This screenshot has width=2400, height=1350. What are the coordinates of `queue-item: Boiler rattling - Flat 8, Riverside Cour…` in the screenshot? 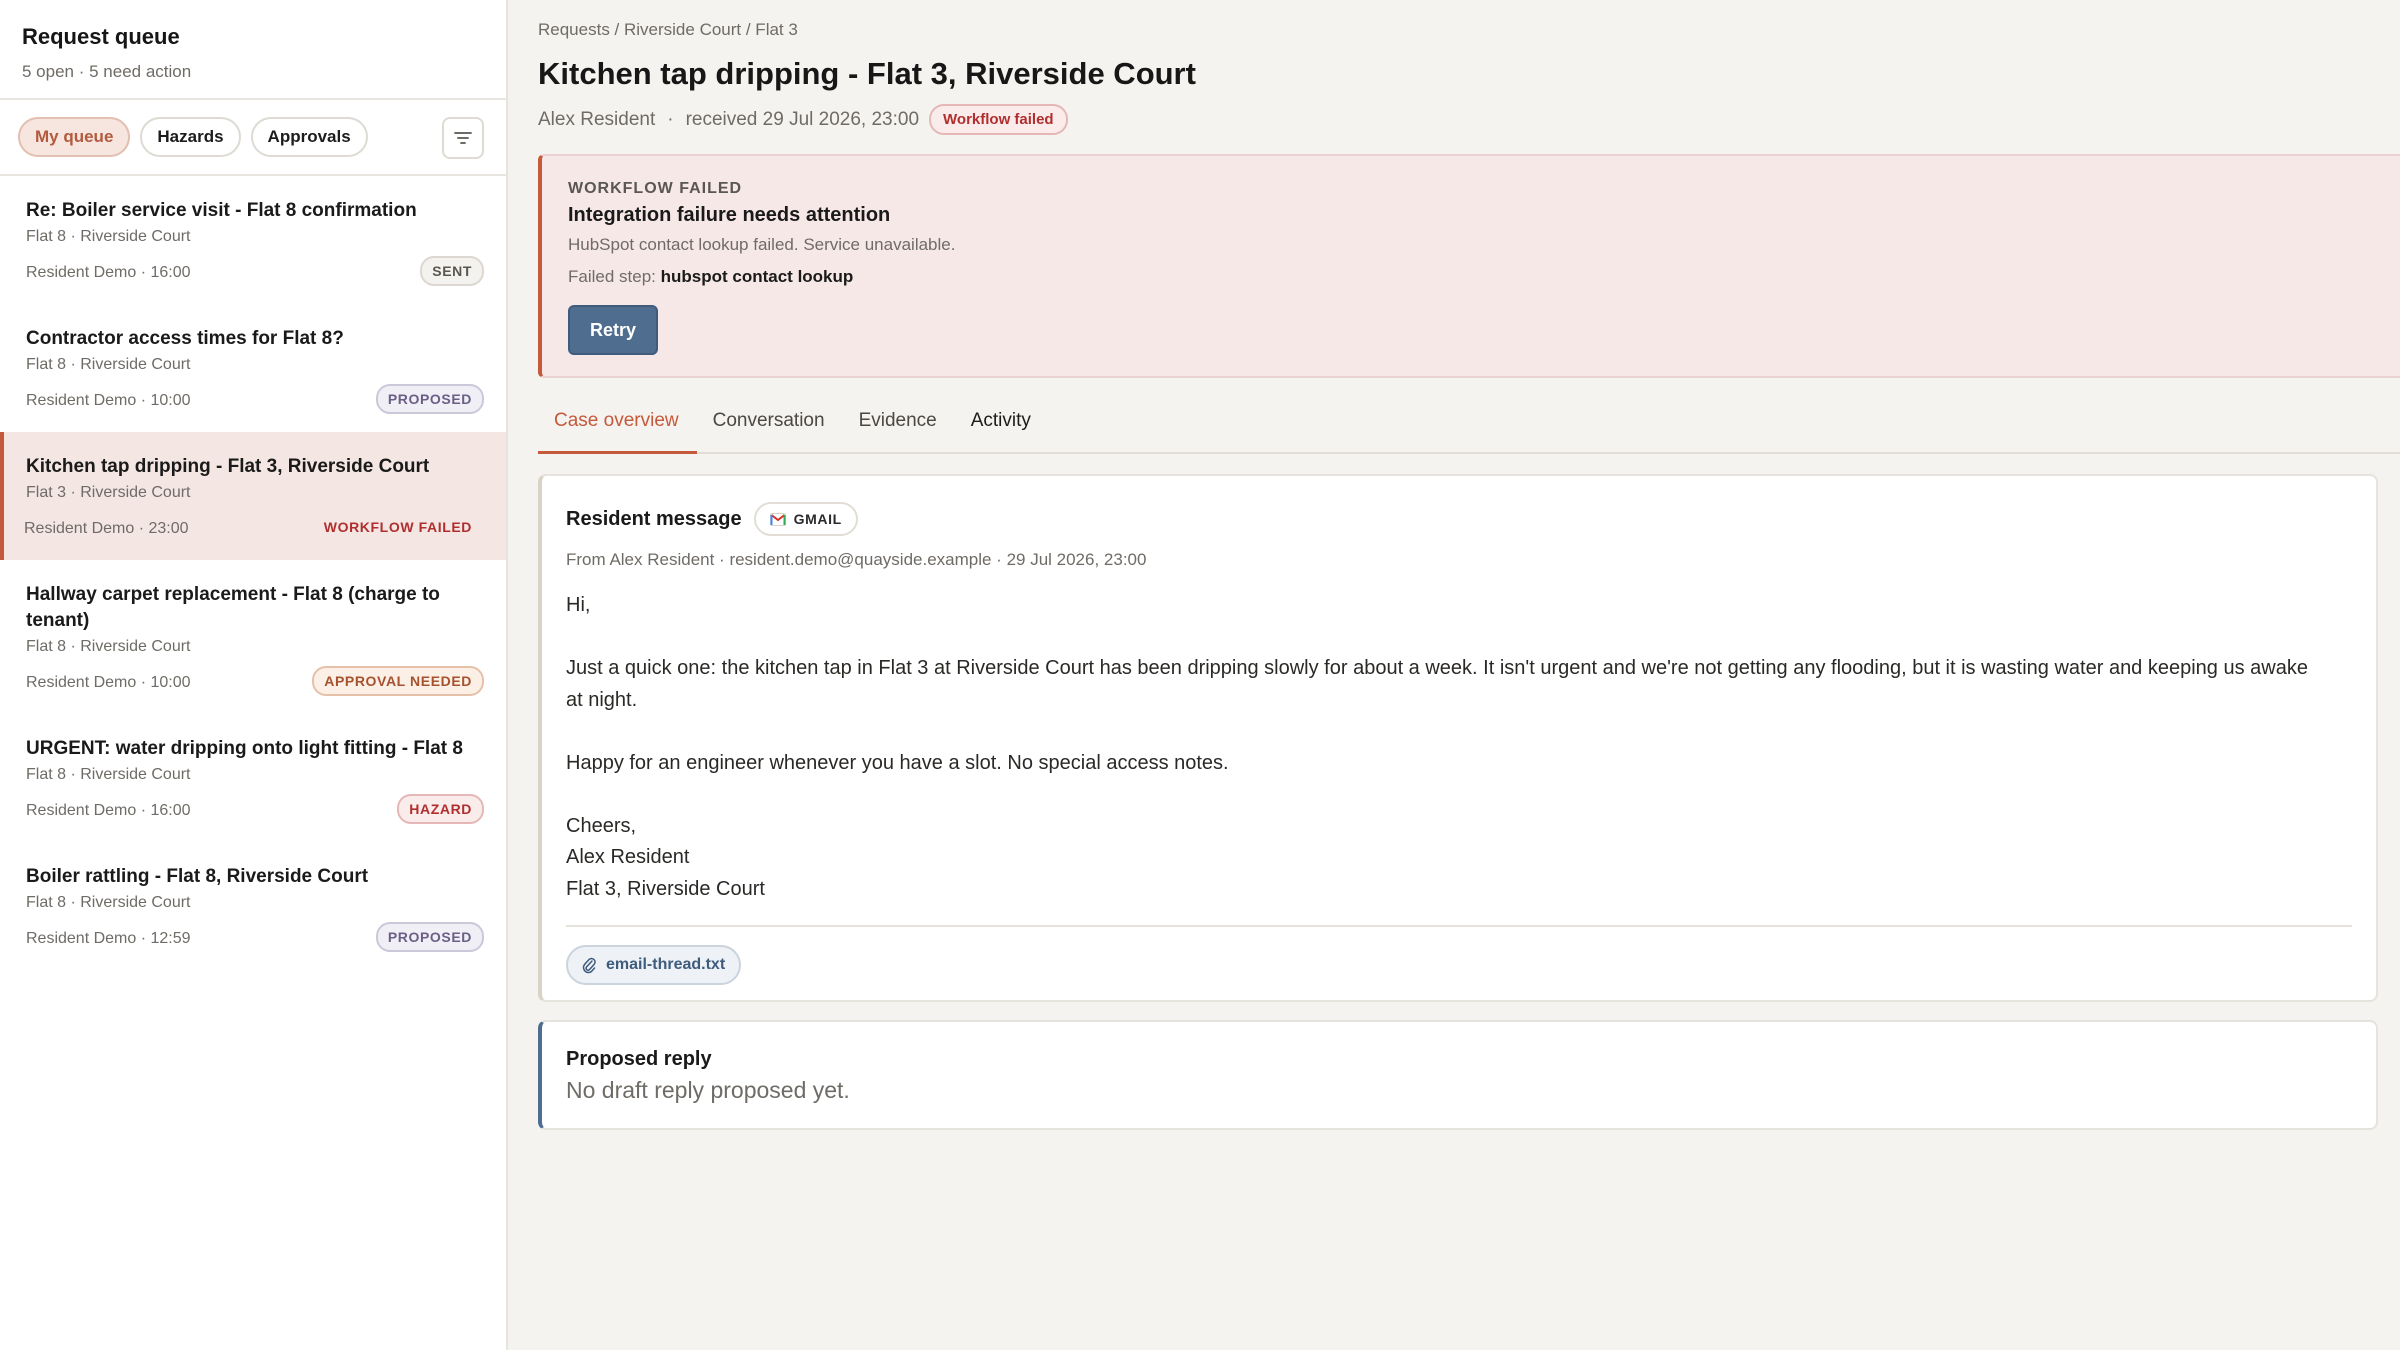 It's located at (253, 906).